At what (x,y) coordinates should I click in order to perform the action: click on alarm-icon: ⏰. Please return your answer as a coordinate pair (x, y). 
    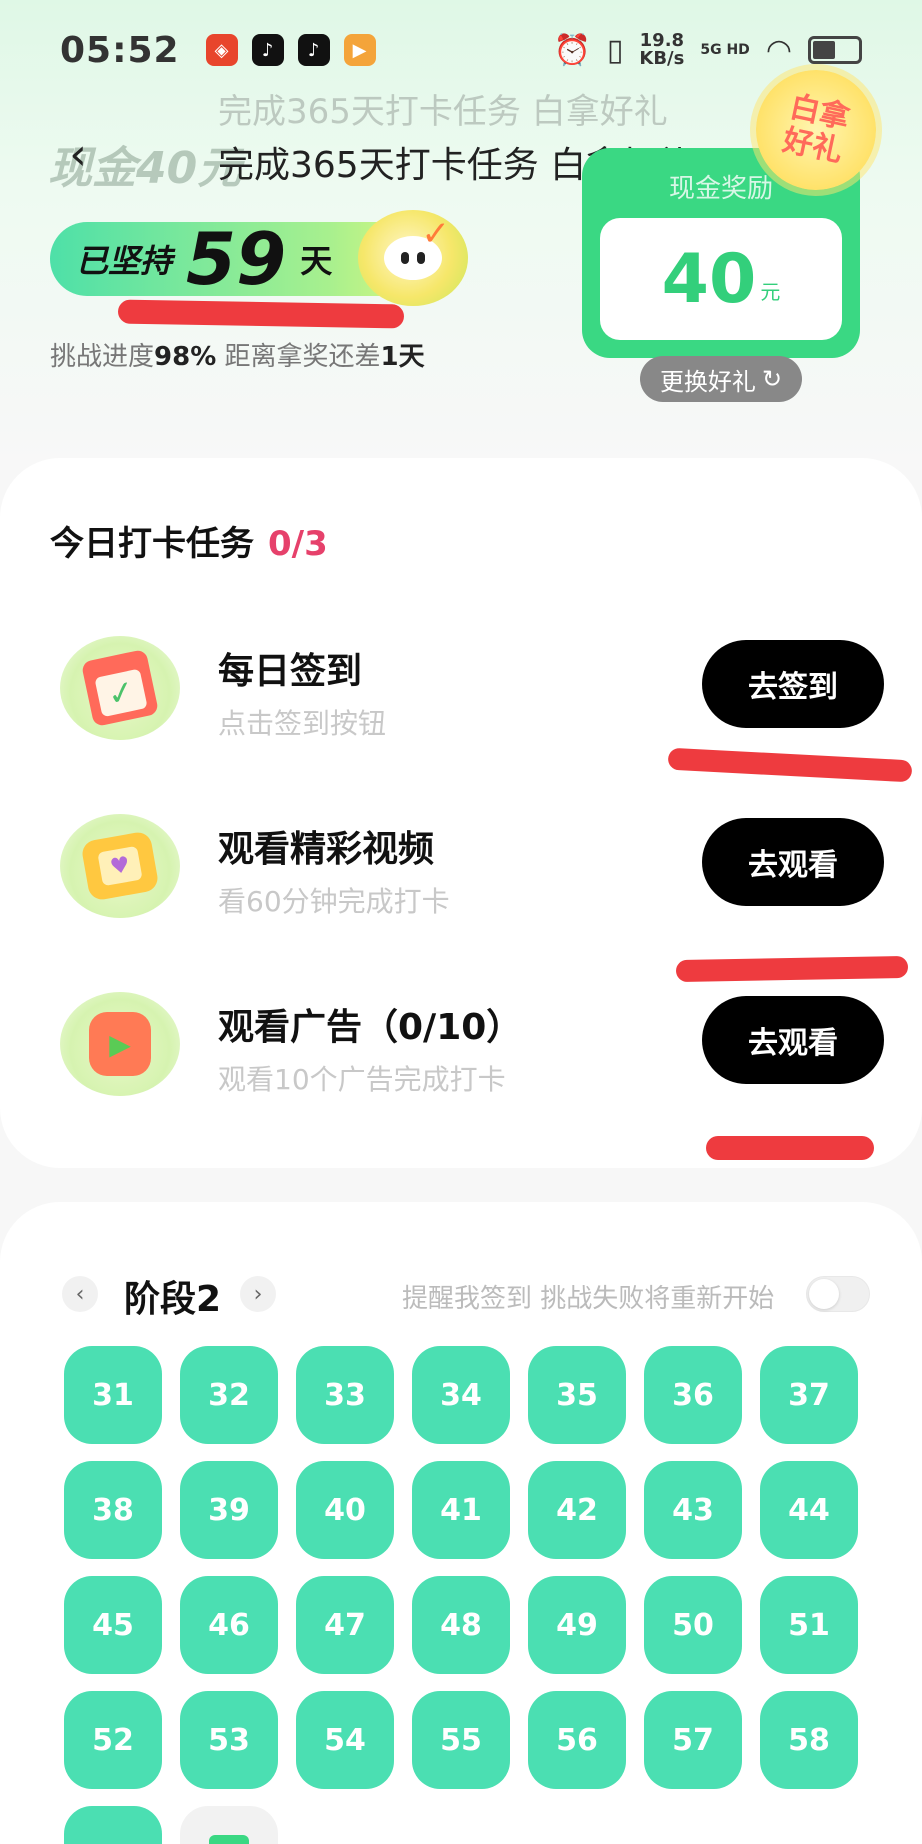
    Looking at the image, I should click on (572, 50).